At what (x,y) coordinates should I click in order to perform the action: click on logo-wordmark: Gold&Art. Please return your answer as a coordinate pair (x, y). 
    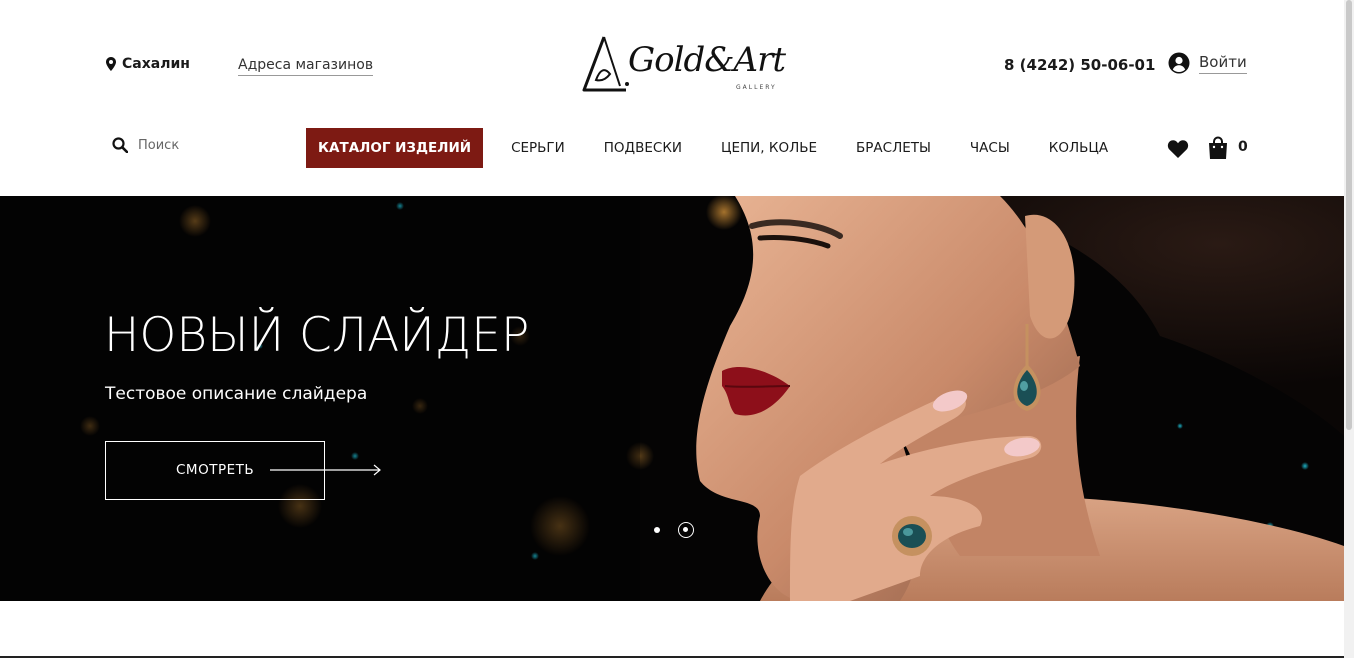
    Looking at the image, I should click on (707, 60).